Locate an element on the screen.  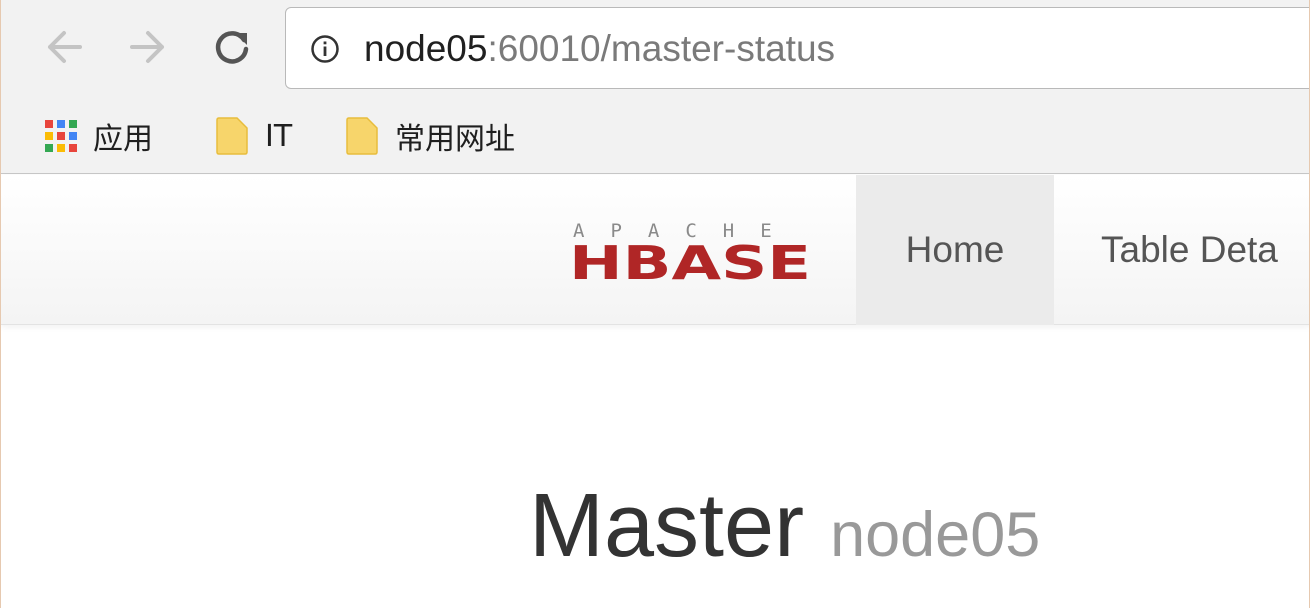
nav-table-details: Table Deta is located at coordinates (1189, 250).